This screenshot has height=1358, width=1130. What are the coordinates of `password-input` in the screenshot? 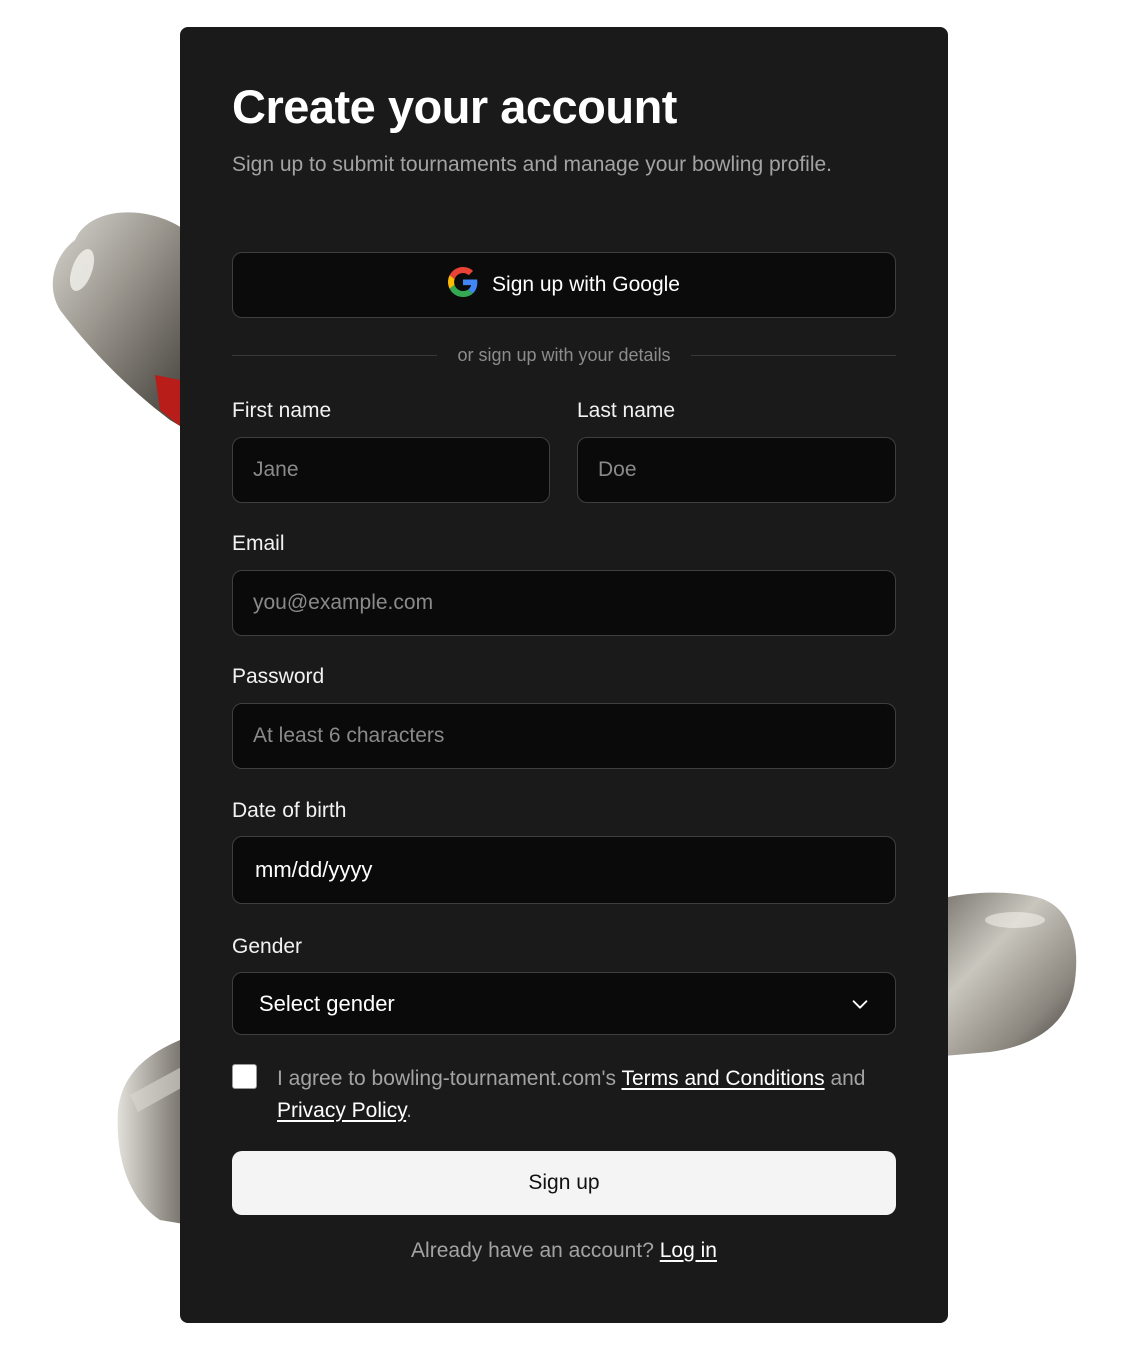 It's located at (564, 736).